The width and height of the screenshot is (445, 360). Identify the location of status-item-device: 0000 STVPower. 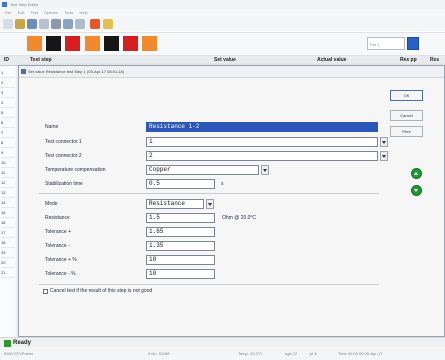
(19, 353).